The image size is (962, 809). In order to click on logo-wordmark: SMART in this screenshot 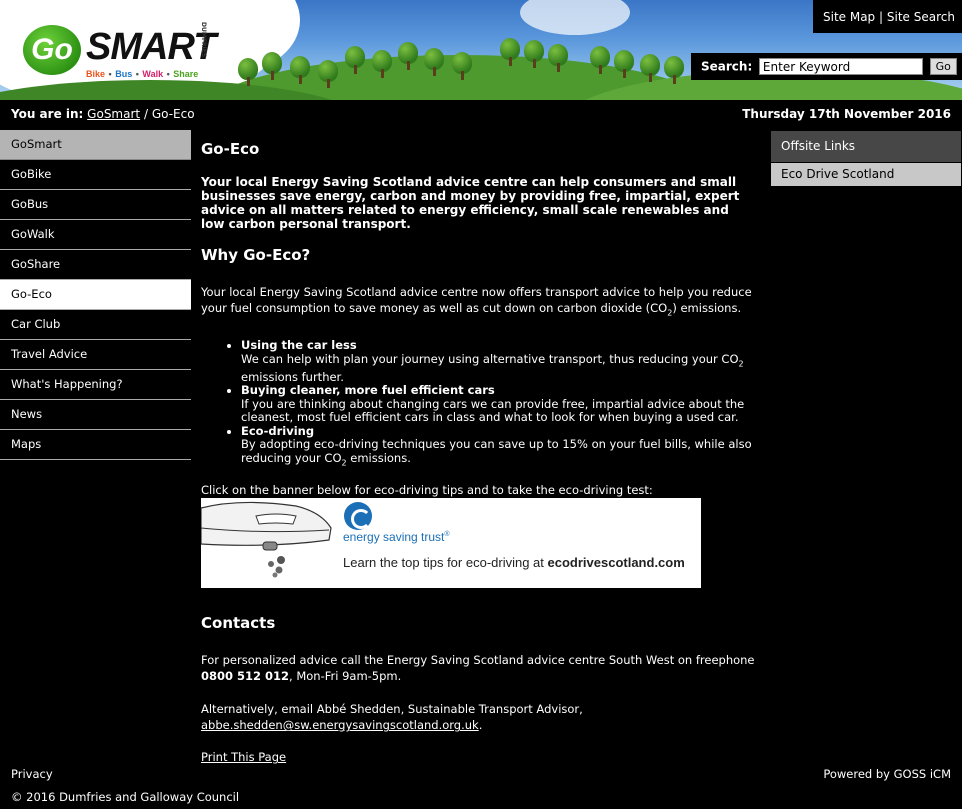, I will do `click(151, 47)`.